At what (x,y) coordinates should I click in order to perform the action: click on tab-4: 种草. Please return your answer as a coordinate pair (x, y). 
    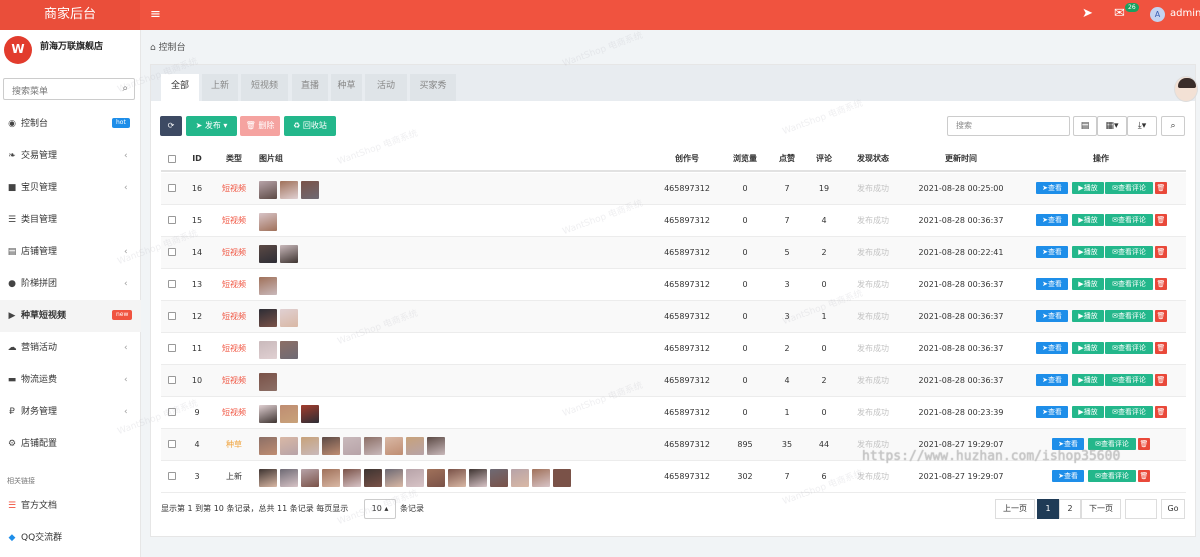
    Looking at the image, I should click on (346, 87).